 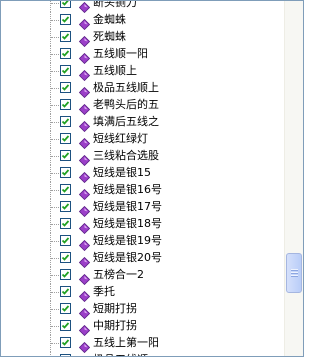 I want to click on tree-item-label: 三线粘合选股, so click(x=126, y=155).